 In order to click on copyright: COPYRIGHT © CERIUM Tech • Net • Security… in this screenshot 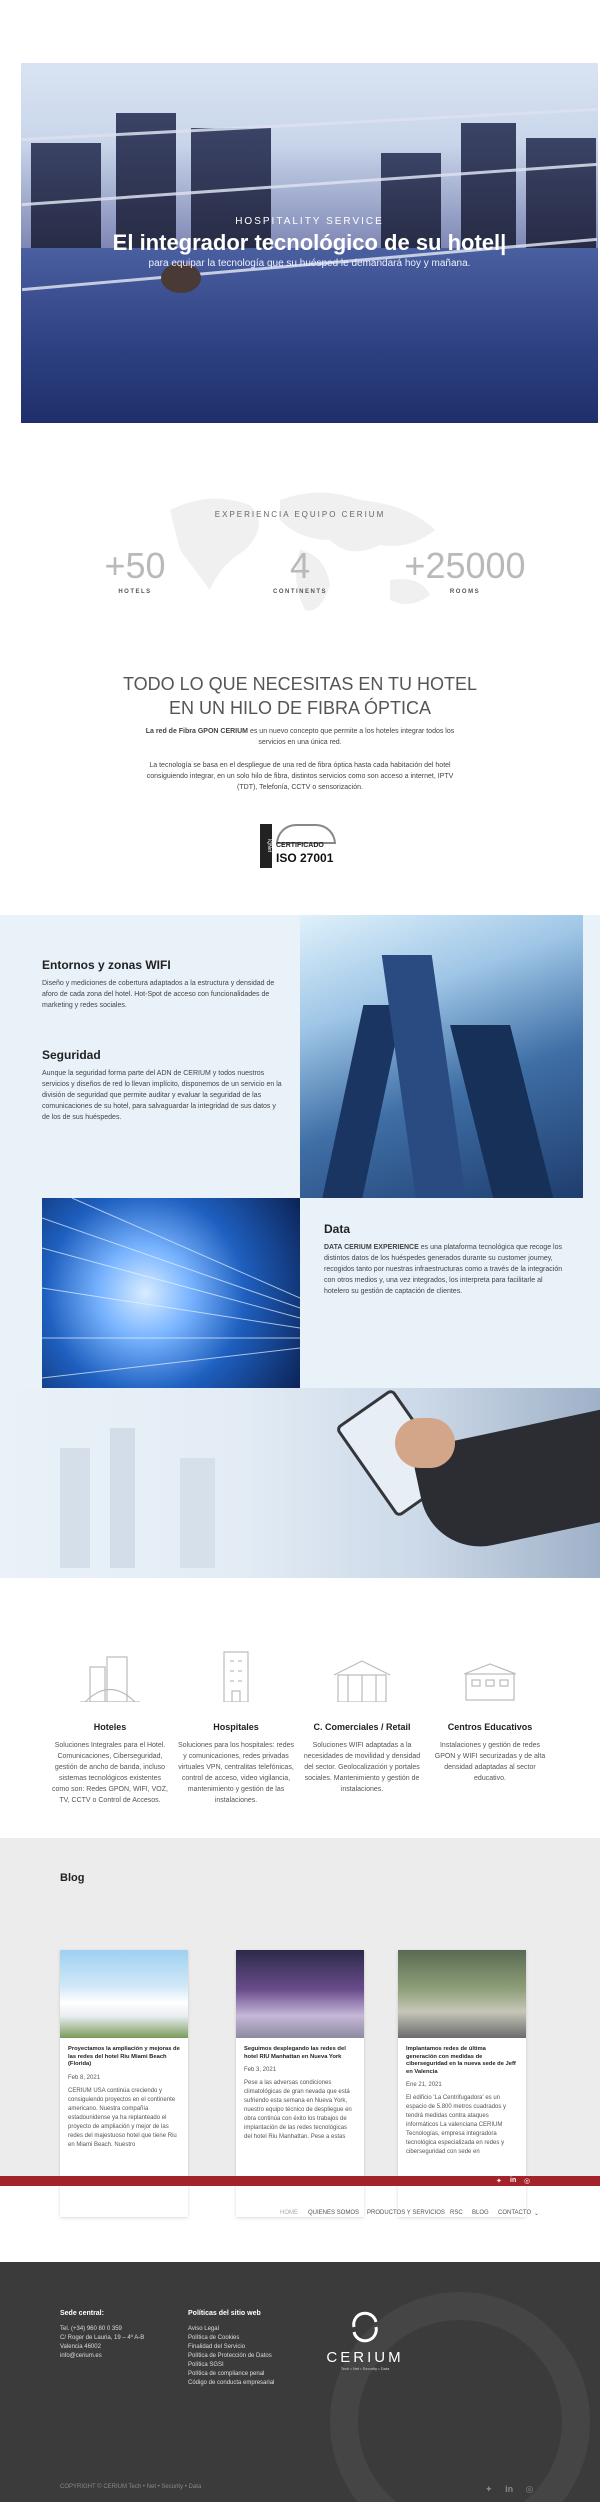, I will do `click(131, 2487)`.